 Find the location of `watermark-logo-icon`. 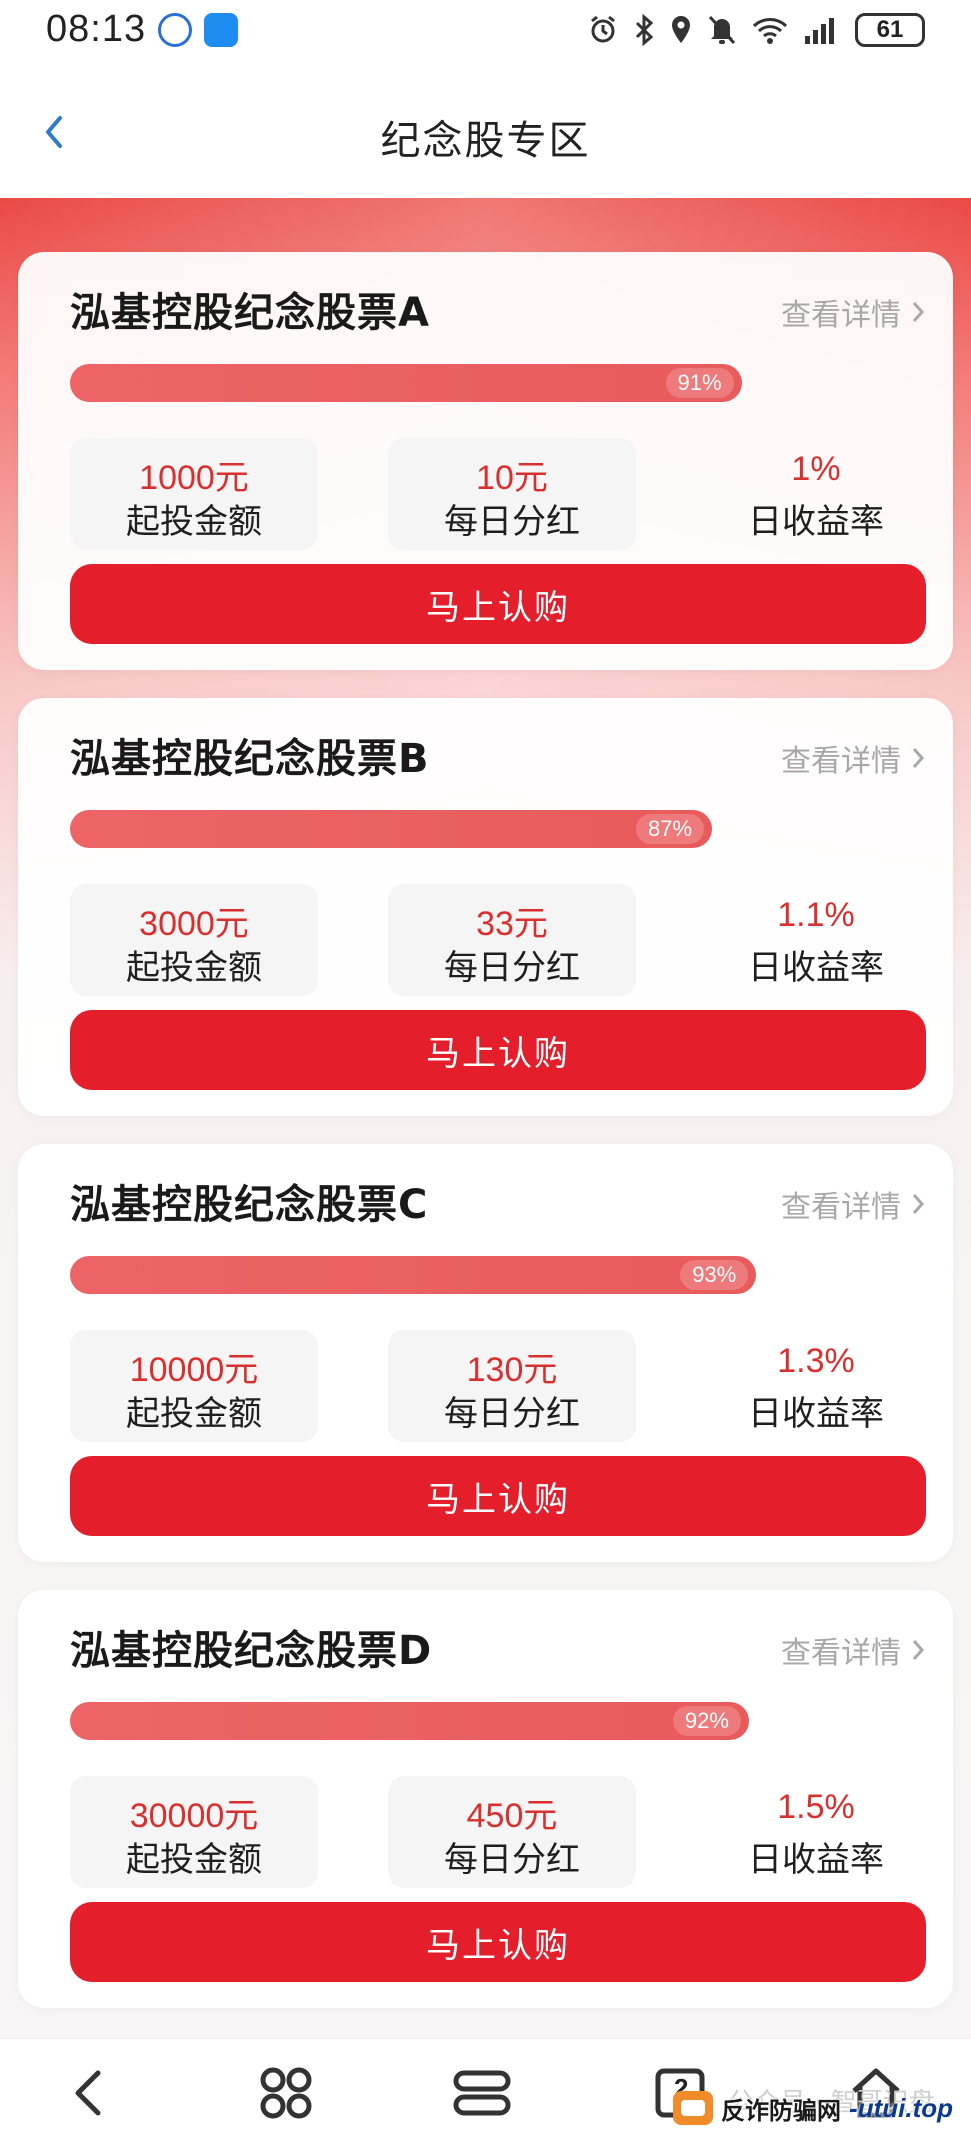

watermark-logo-icon is located at coordinates (693, 2108).